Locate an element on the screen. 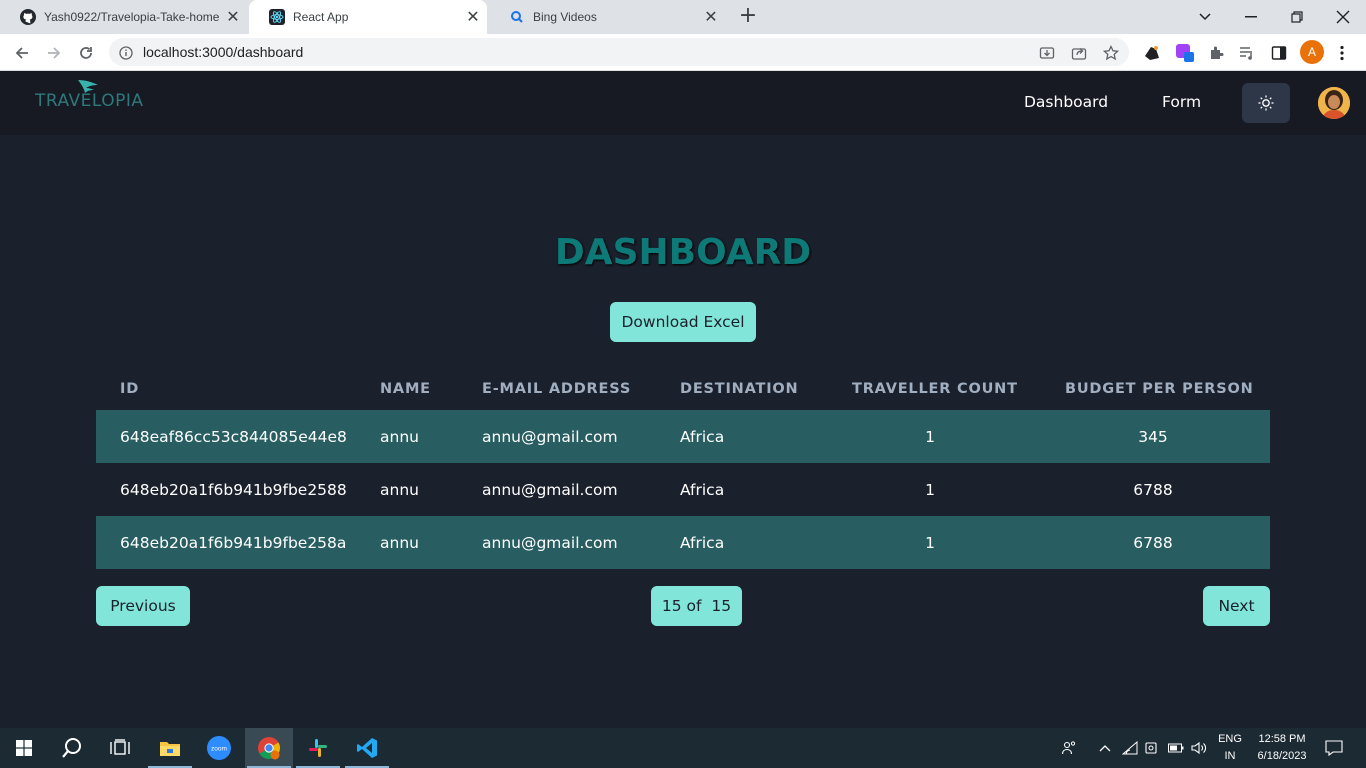 This screenshot has height=768, width=1366. cell-id: 648eb20a1f6b941b9fbe2588 is located at coordinates (233, 490).